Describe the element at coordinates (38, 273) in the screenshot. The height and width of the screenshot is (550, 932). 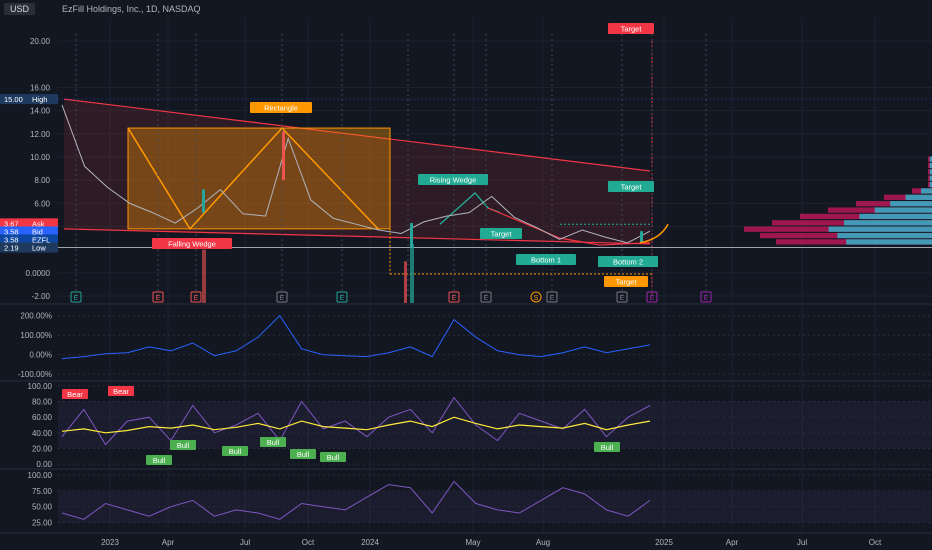
I see `price-tick-label: 0.0000` at that location.